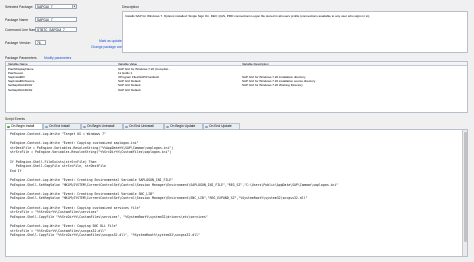 This screenshot has height=262, width=474. I want to click on description-label: Description, so click(130, 7).